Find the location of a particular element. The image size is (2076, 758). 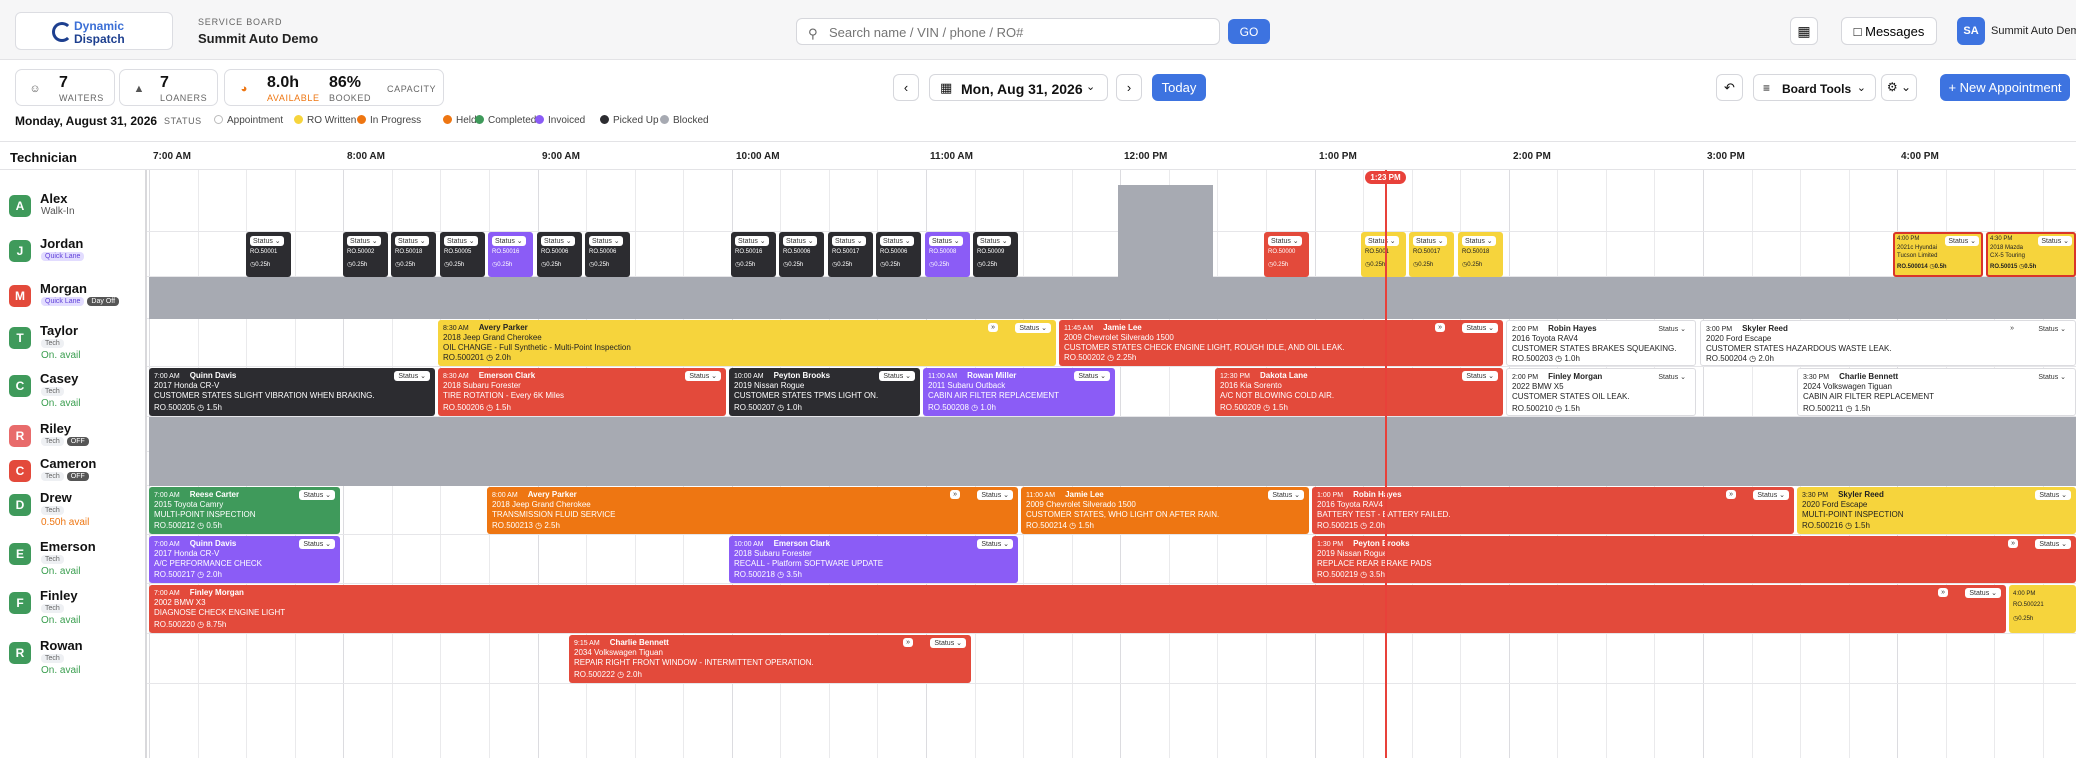

quick-lane-tile: Status ⌄ RO.50001 ◷0.25h is located at coordinates (268, 254).